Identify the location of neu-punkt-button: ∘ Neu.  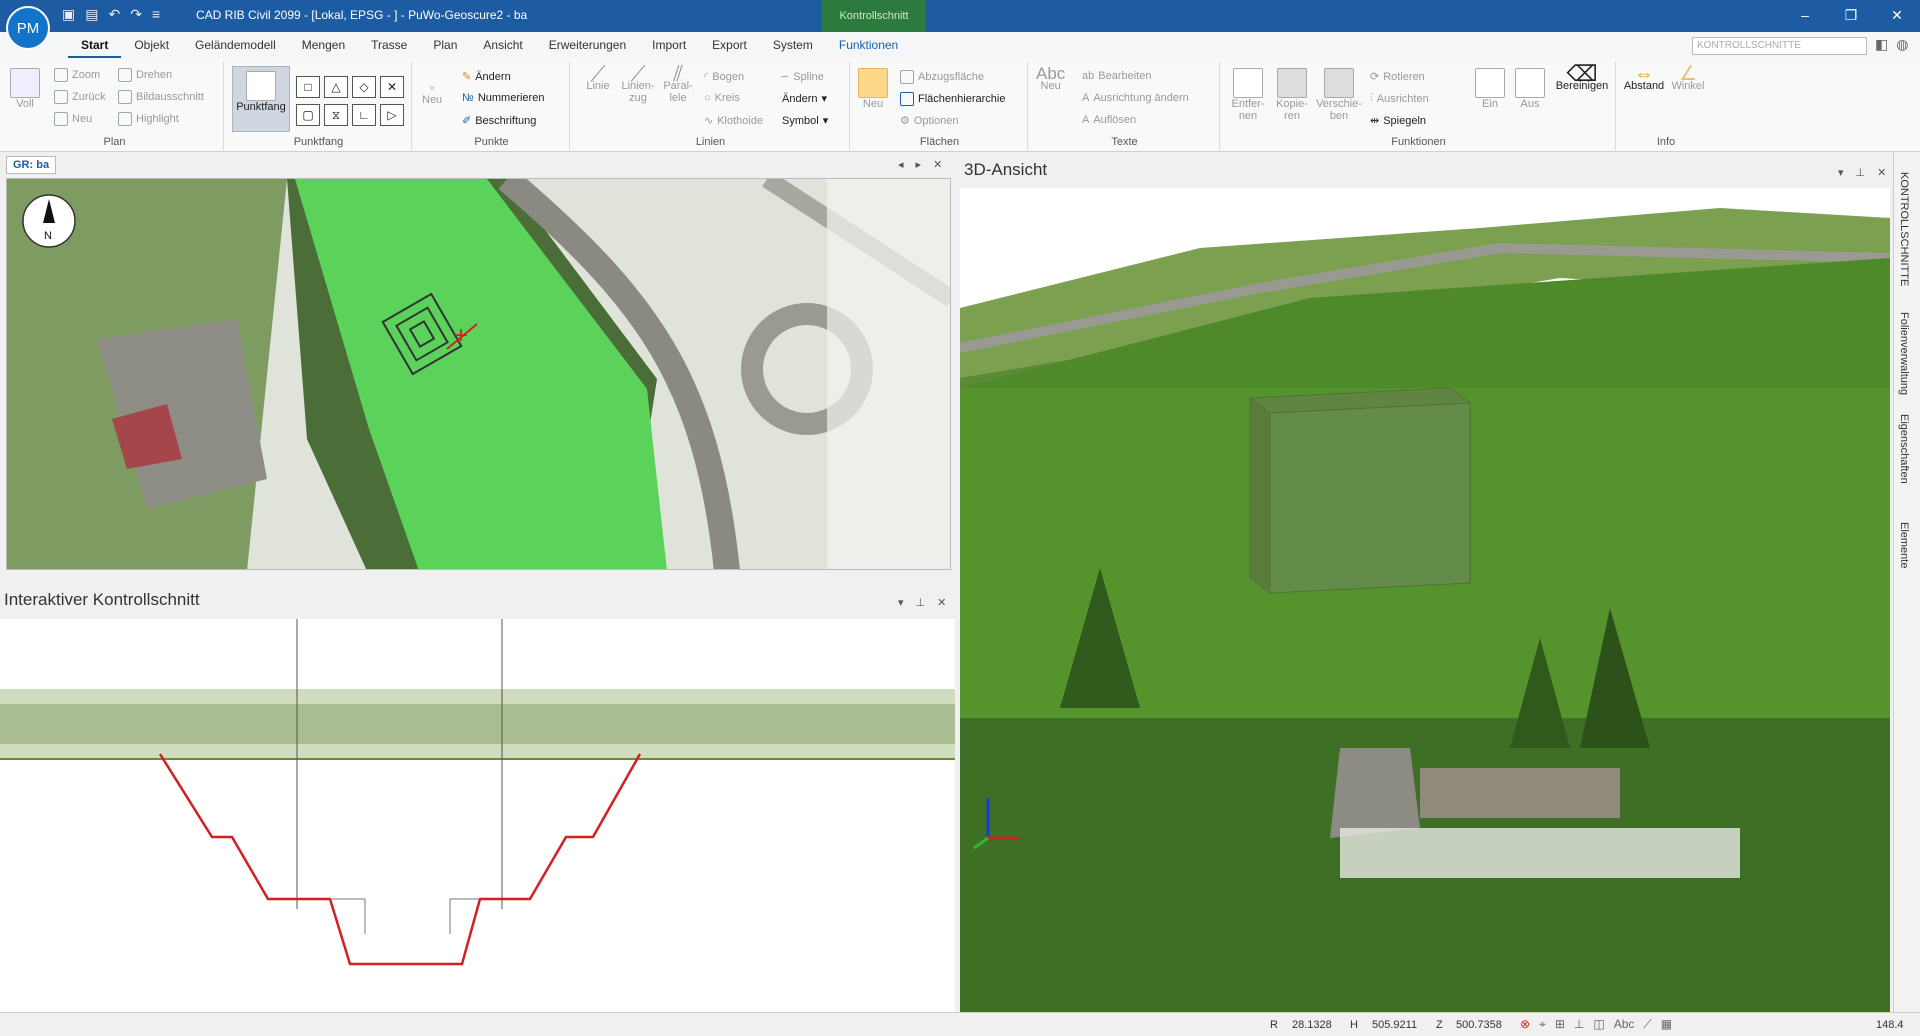
(432, 94).